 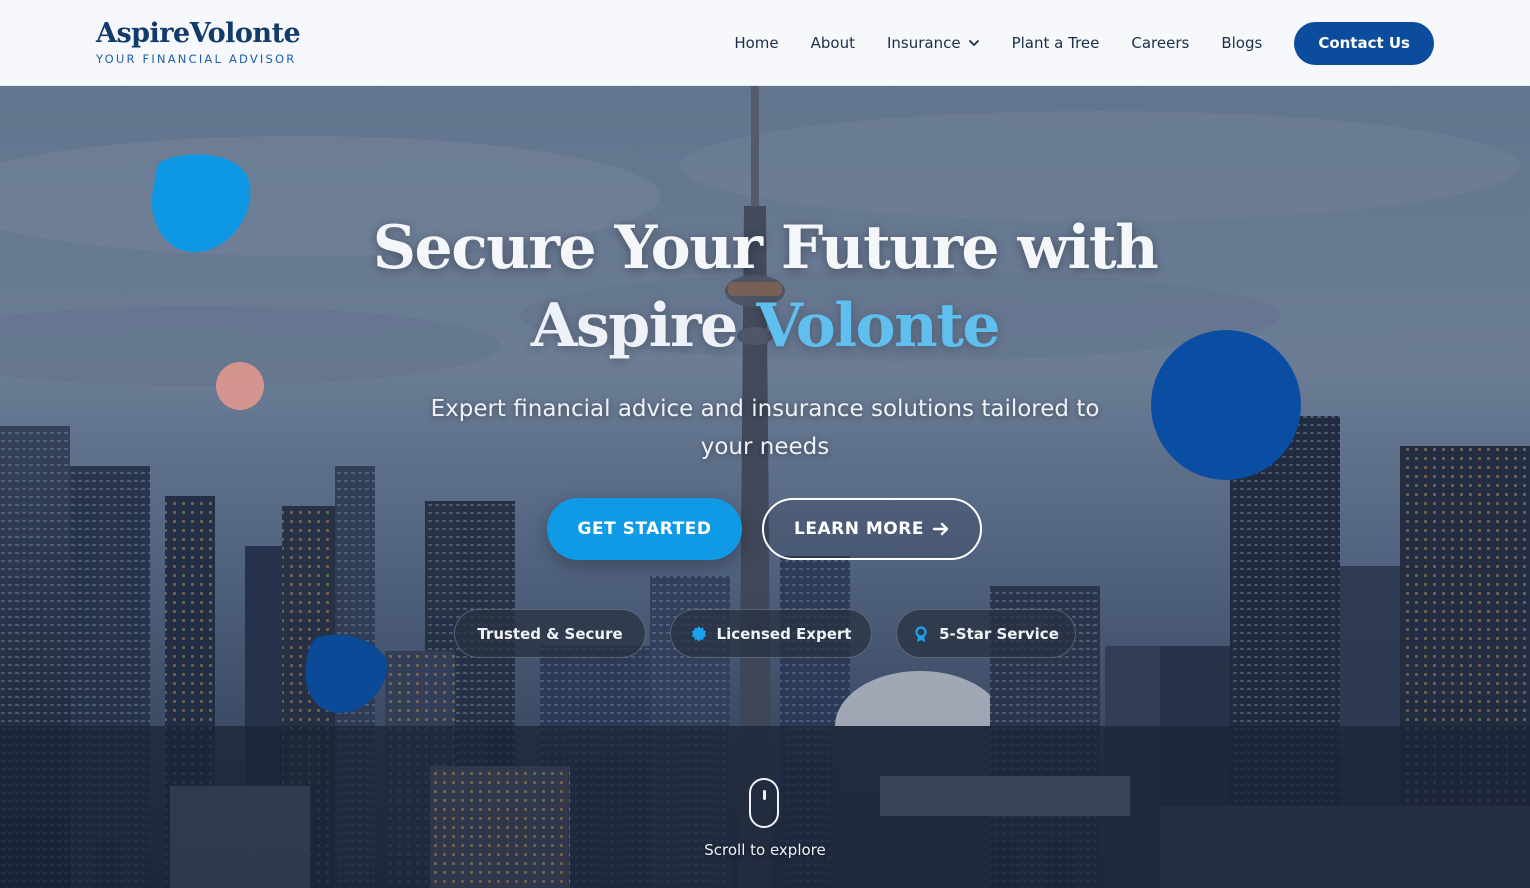 I want to click on award-icon, so click(x=921, y=633).